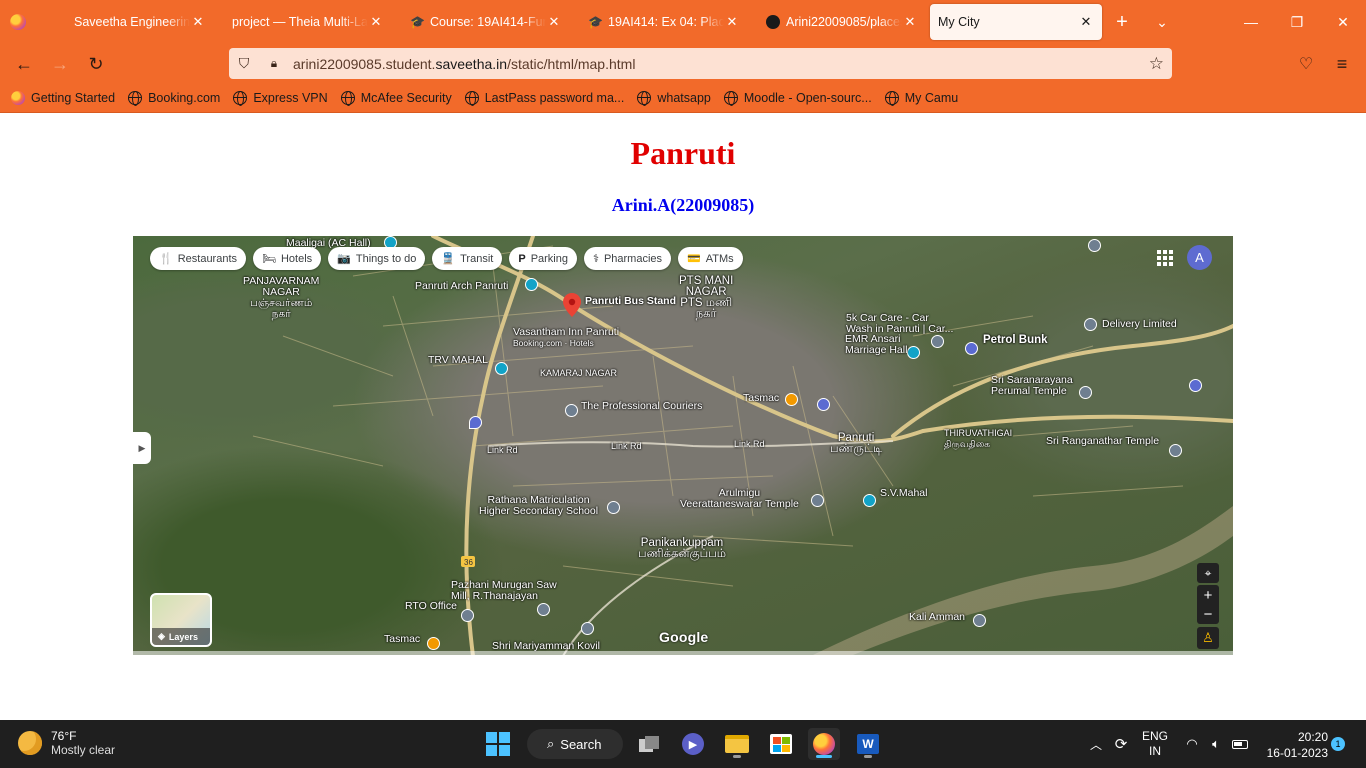 This screenshot has height=768, width=1366. Describe the element at coordinates (125, 22) in the screenshot. I see `browser-tab: Saveetha Engineering College ✕` at that location.